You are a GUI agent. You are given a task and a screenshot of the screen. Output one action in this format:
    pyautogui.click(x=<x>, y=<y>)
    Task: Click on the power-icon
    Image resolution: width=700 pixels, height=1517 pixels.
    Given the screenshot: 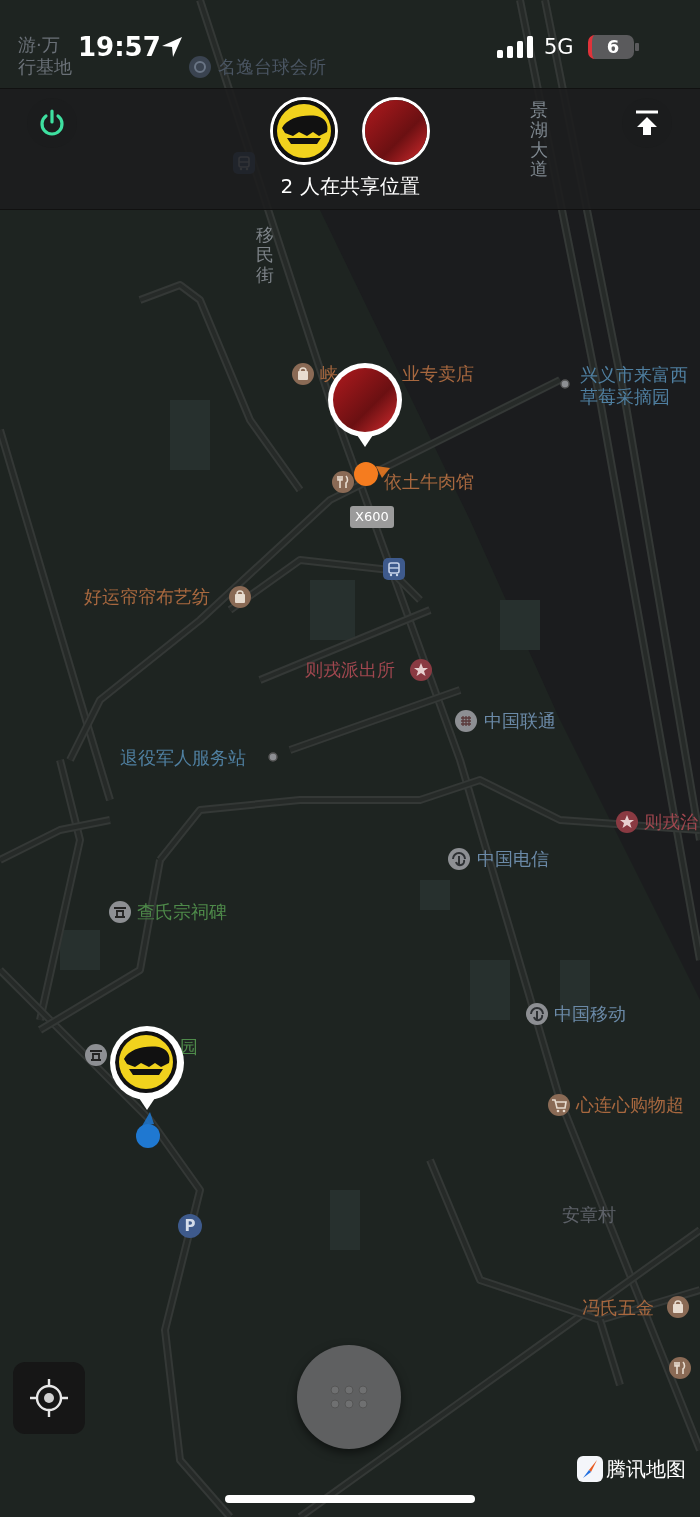 What is the action you would take?
    pyautogui.click(x=52, y=123)
    